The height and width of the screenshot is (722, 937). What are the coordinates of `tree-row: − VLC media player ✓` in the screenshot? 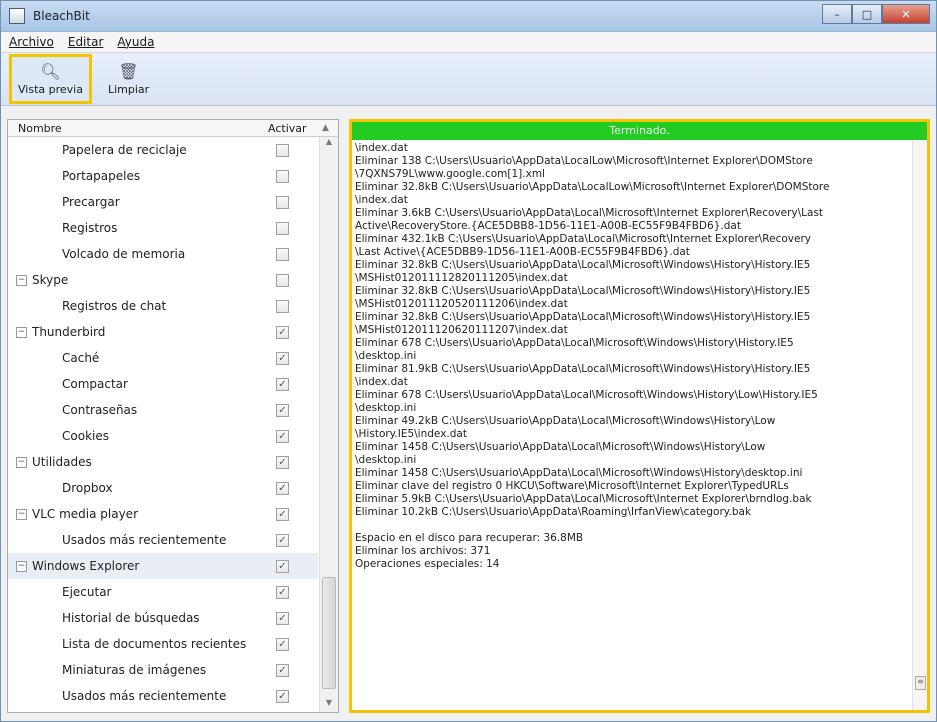 It's located at (163, 514).